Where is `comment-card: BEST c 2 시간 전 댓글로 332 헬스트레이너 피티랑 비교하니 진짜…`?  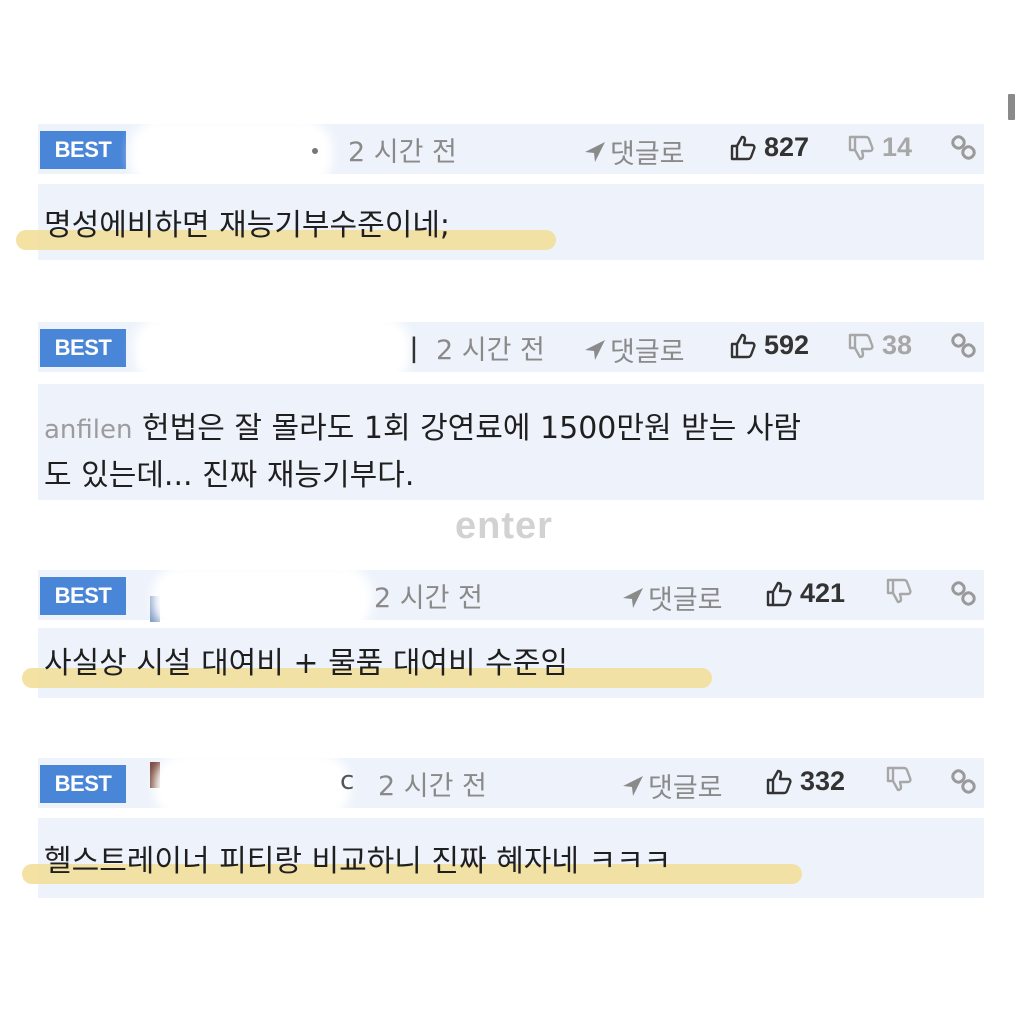 comment-card: BEST c 2 시간 전 댓글로 332 헬스트레이너 피티랑 비교하니 진짜… is located at coordinates (503, 828).